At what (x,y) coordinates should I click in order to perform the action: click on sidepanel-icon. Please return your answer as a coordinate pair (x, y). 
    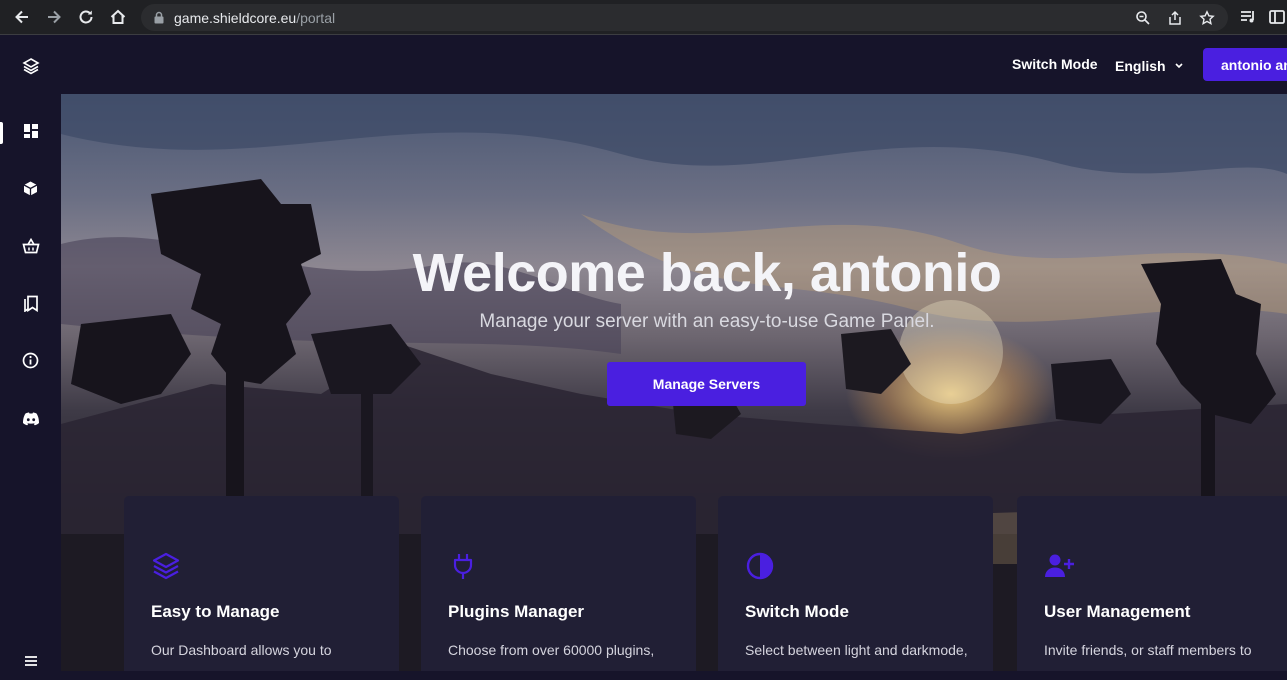
    Looking at the image, I should click on (1276, 17).